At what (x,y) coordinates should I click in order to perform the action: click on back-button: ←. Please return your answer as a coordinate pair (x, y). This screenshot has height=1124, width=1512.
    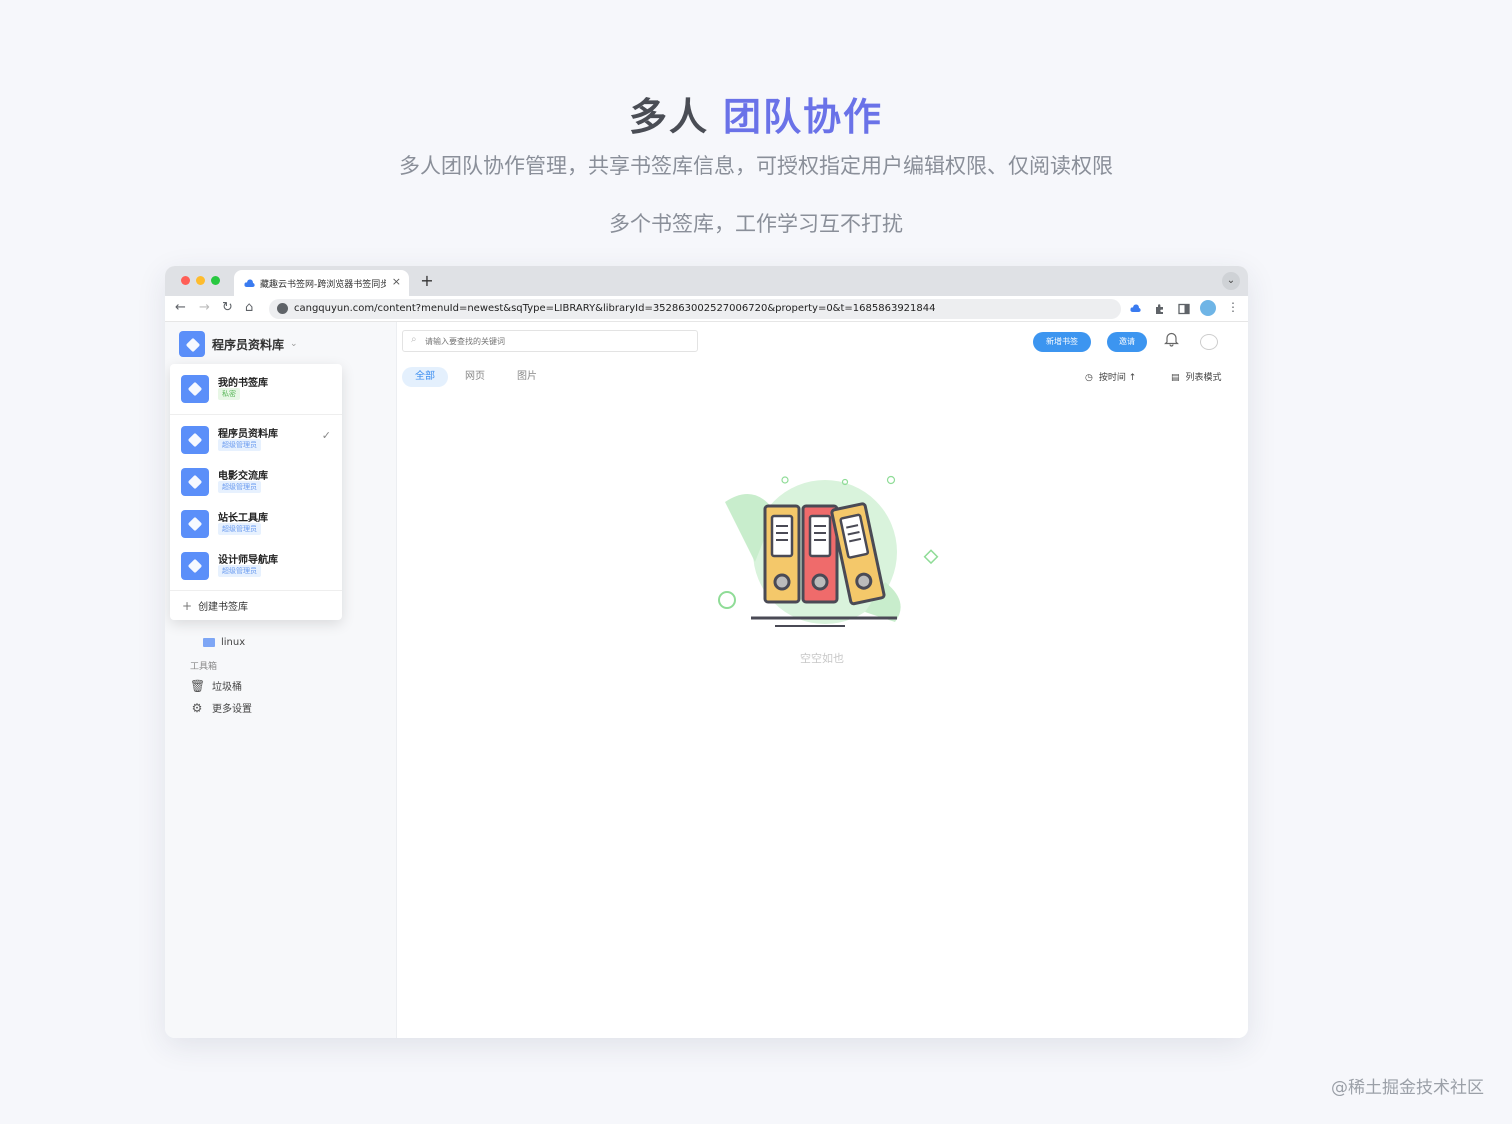
    Looking at the image, I should click on (180, 307).